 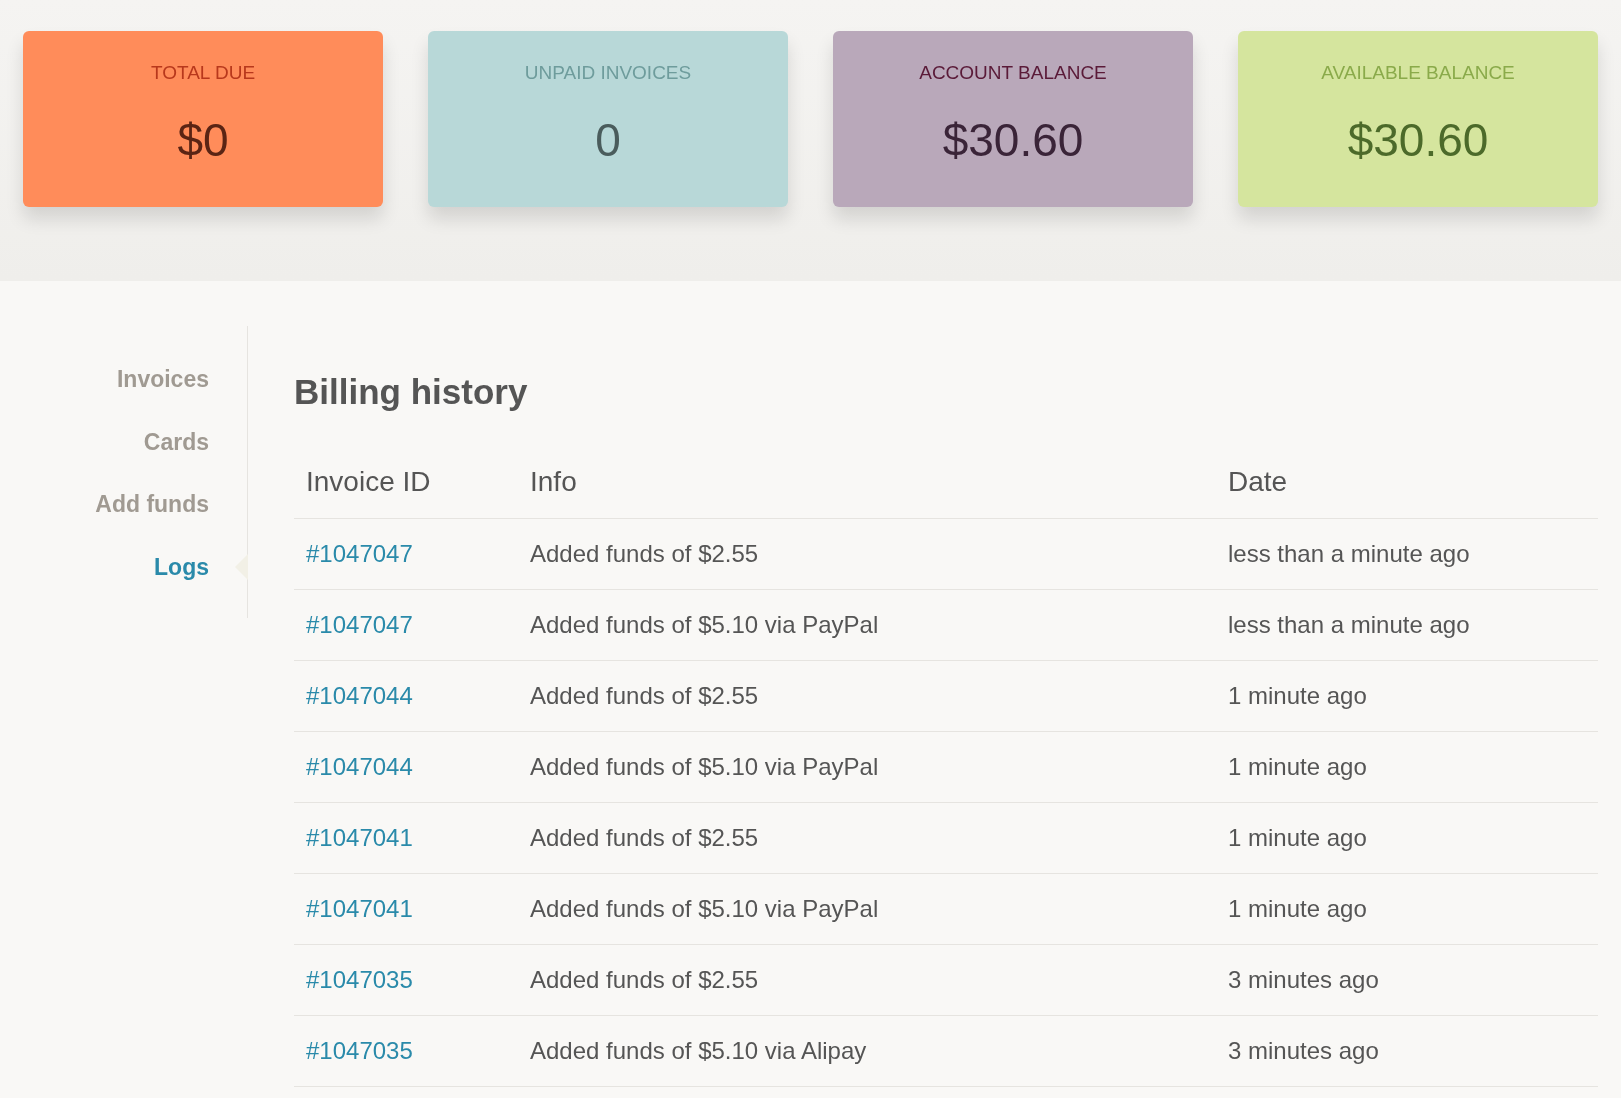 What do you see at coordinates (203, 140) in the screenshot?
I see `card-value: $0` at bounding box center [203, 140].